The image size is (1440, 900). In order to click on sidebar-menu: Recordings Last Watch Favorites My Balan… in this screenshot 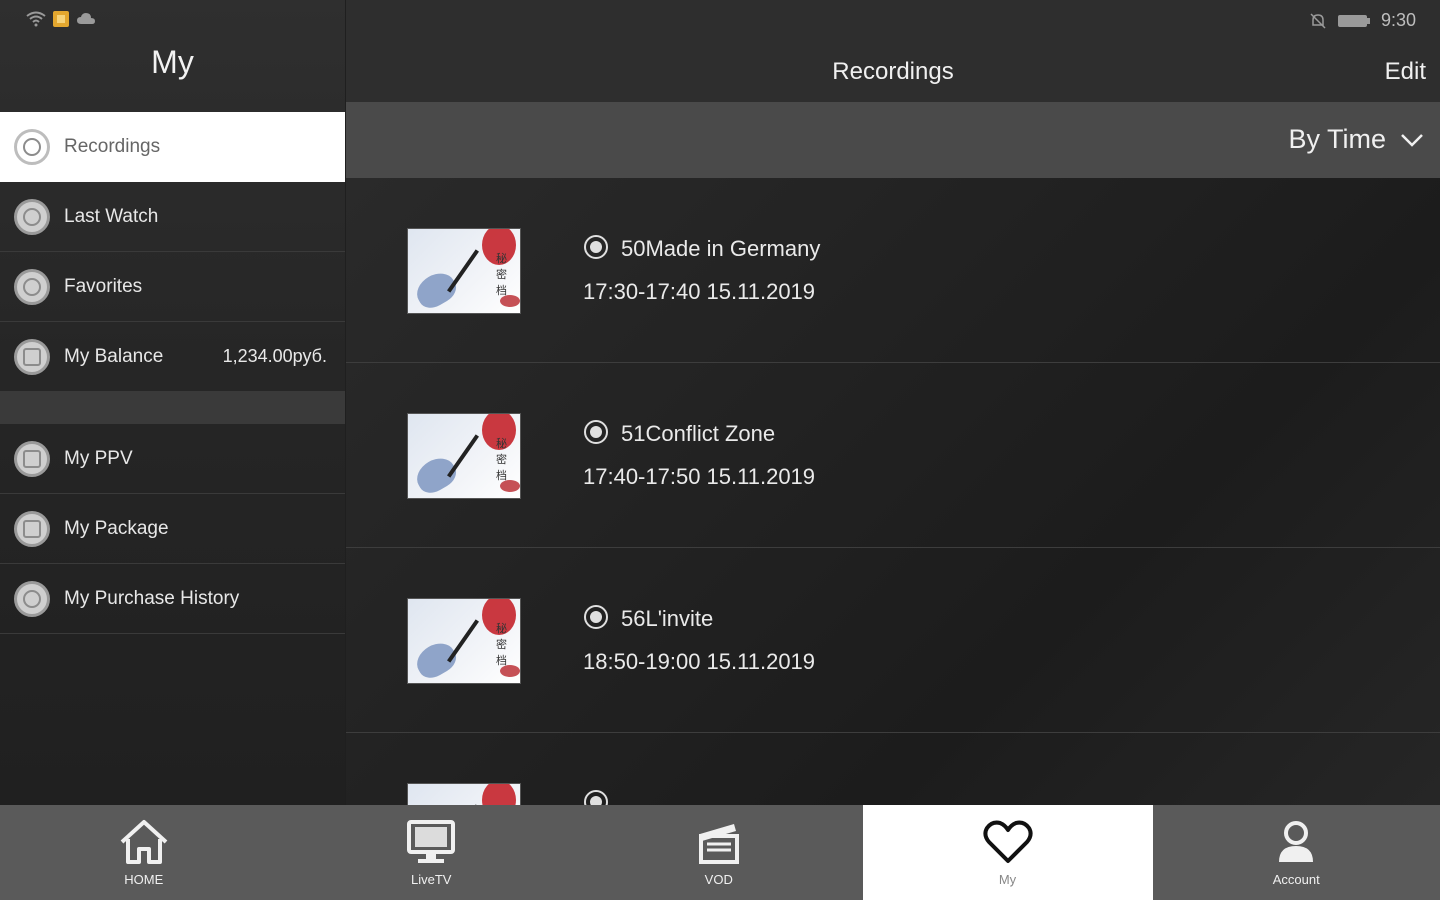, I will do `click(172, 373)`.